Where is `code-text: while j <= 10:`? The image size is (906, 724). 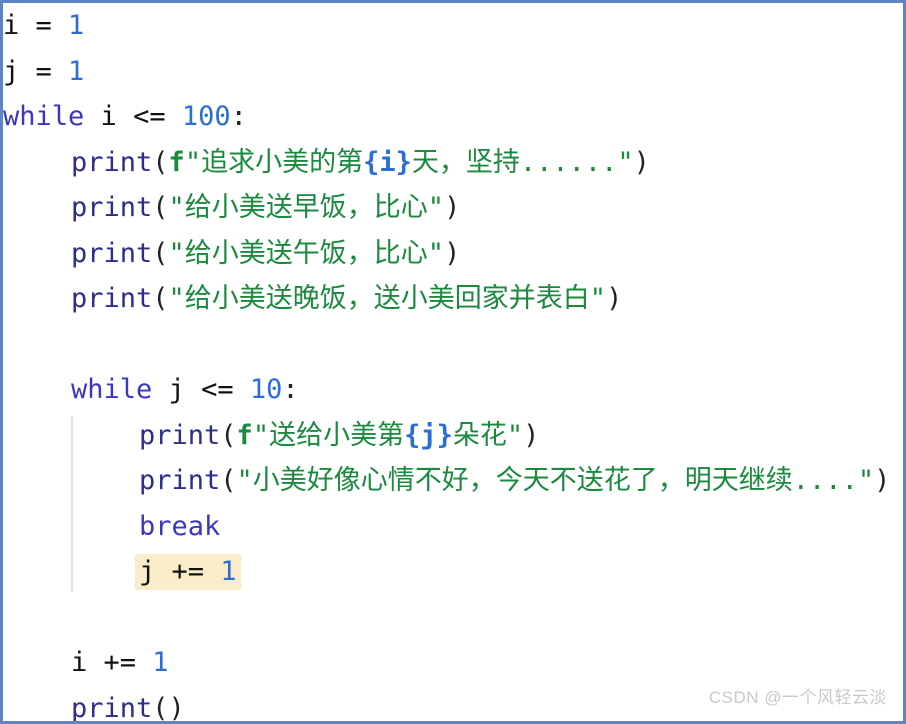
code-text: while j <= 10: is located at coordinates (185, 389).